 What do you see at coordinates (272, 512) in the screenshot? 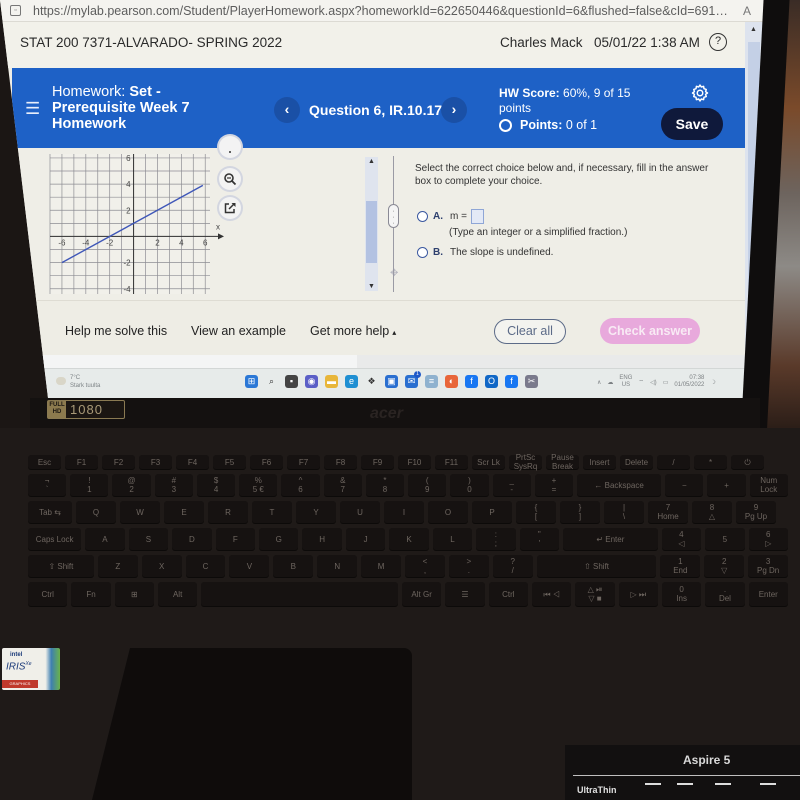
I see `keyboard-key: T` at bounding box center [272, 512].